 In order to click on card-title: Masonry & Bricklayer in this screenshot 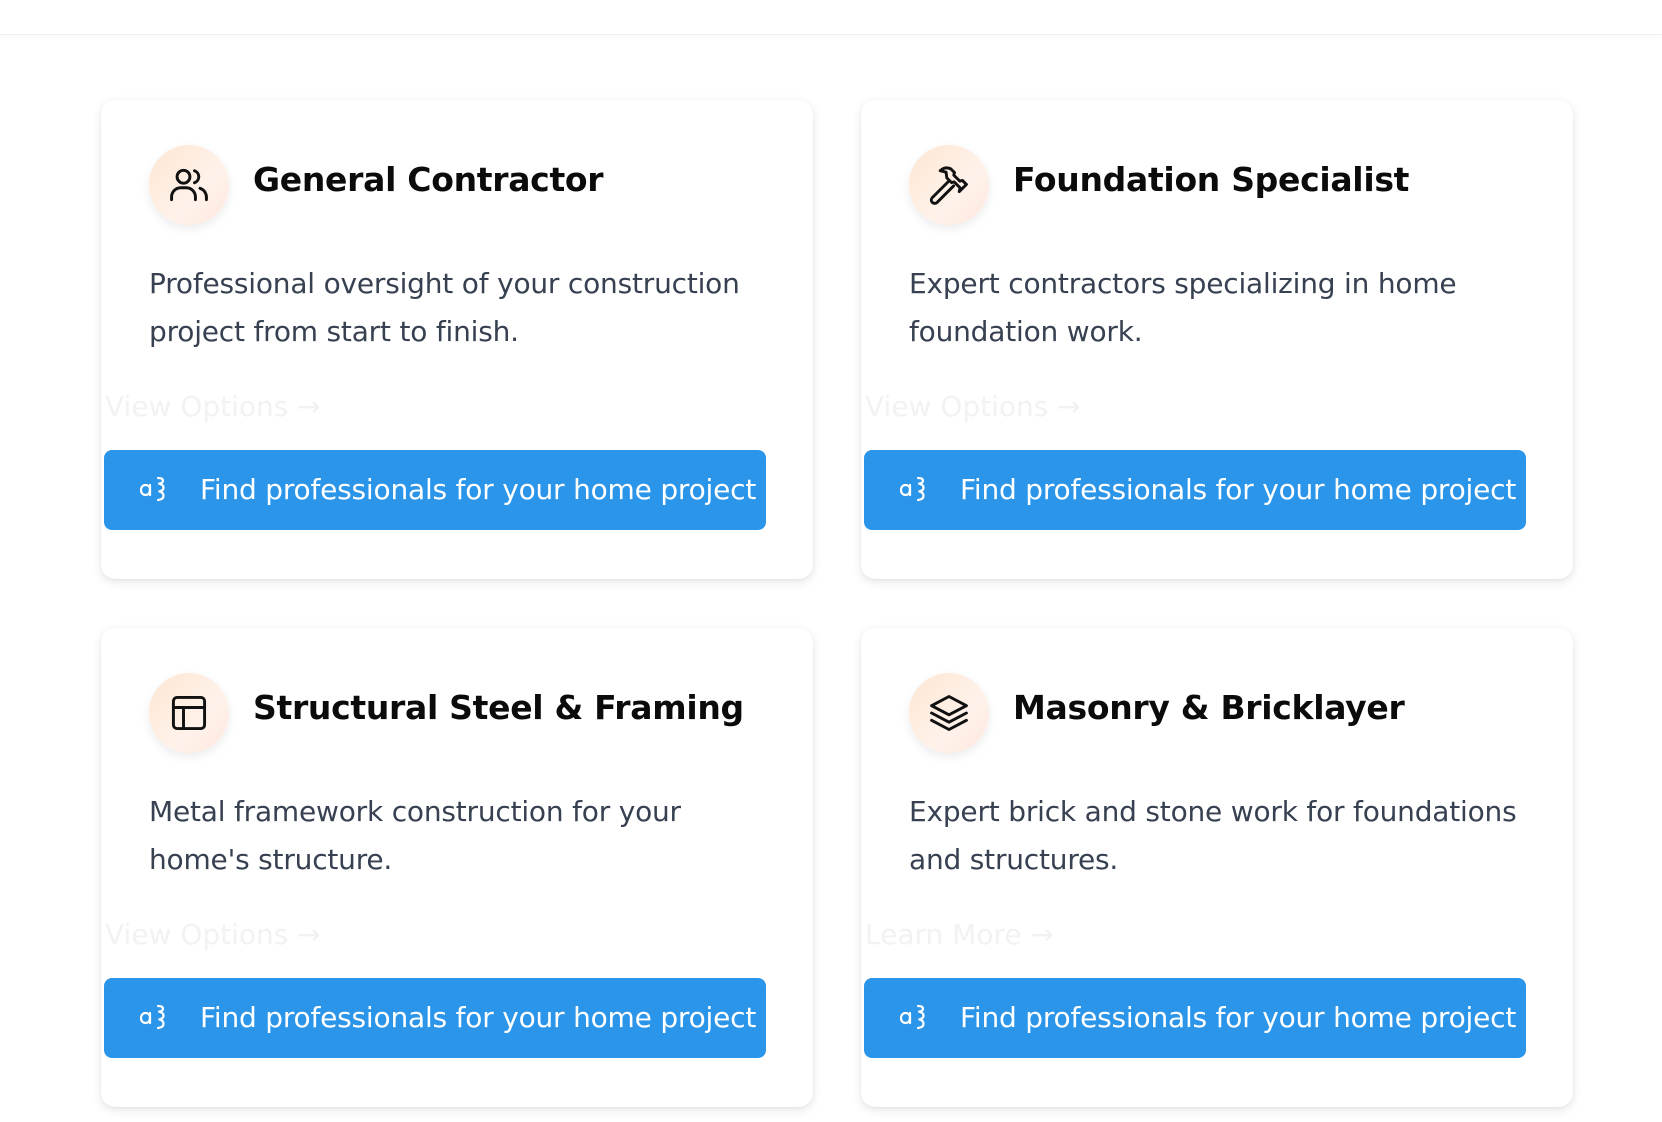, I will do `click(1209, 707)`.